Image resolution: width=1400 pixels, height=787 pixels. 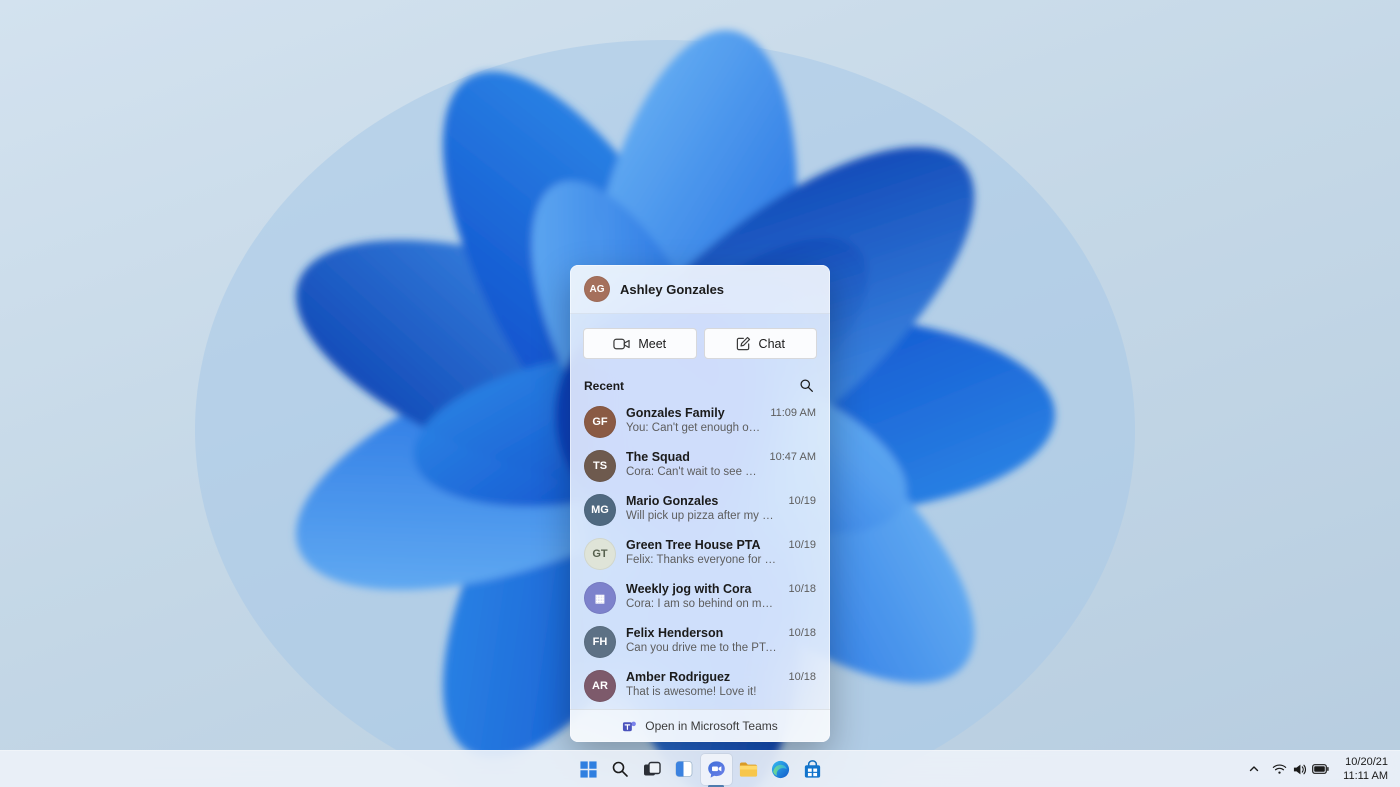 I want to click on avatar-initials: AR, so click(x=600, y=686).